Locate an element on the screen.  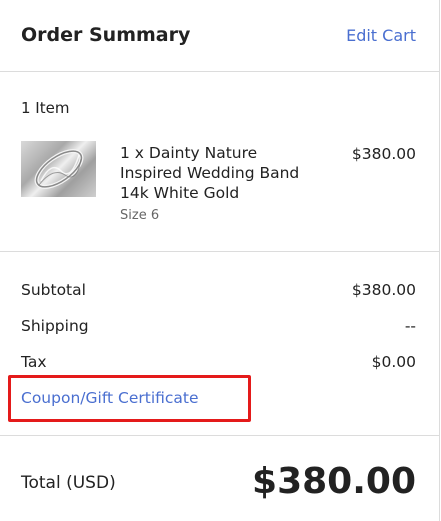
product-size: Size 6 is located at coordinates (140, 215).